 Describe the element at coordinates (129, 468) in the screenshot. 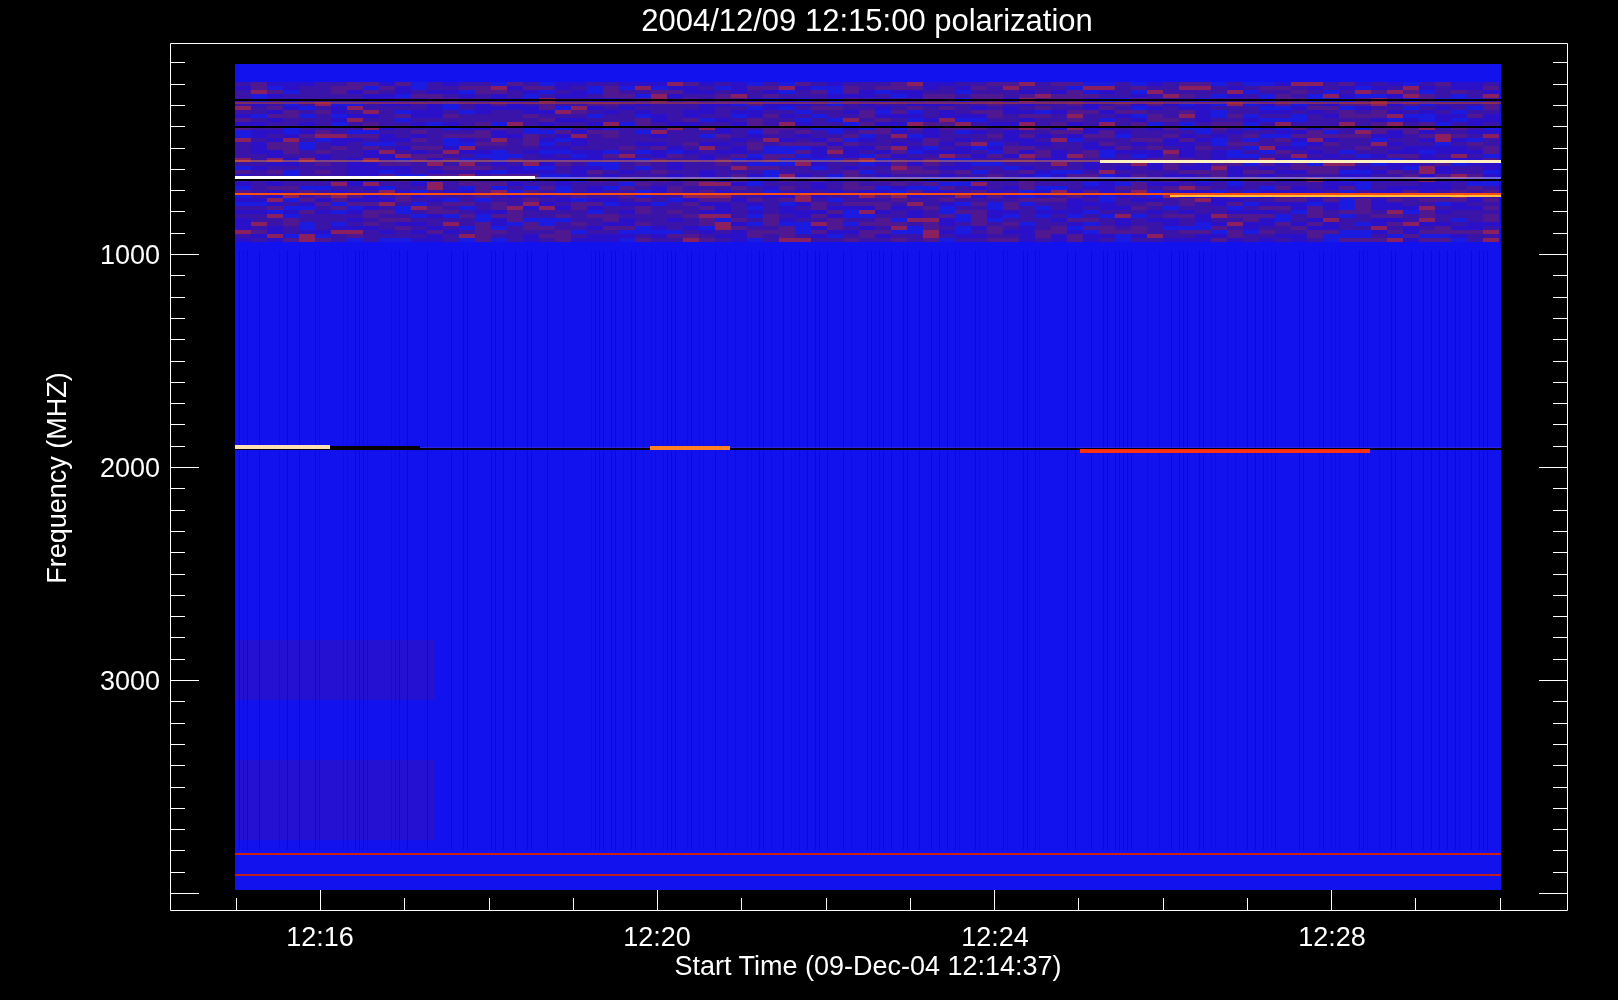

I see `y-tick-label: 2000` at that location.